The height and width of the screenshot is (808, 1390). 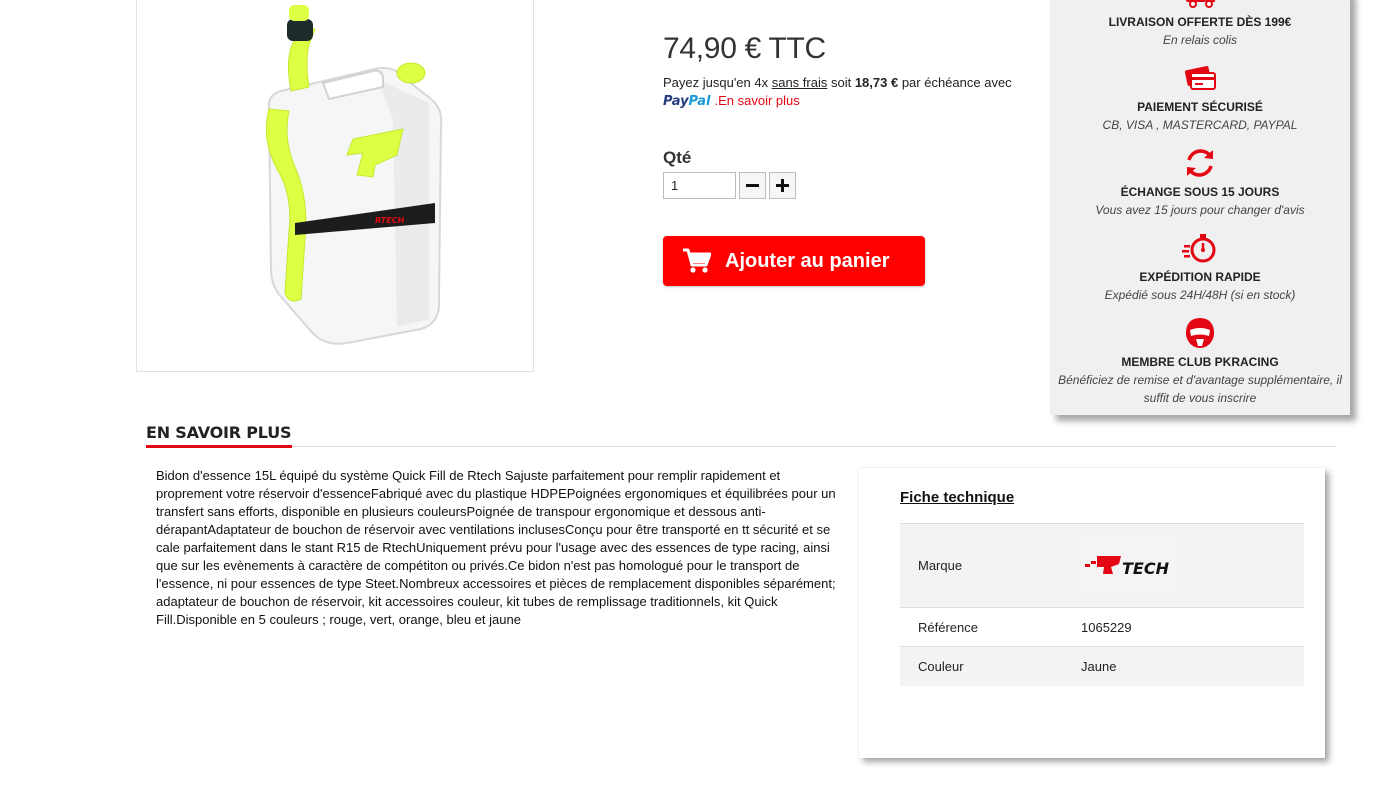 I want to click on quantity-increase-button, so click(x=782, y=185).